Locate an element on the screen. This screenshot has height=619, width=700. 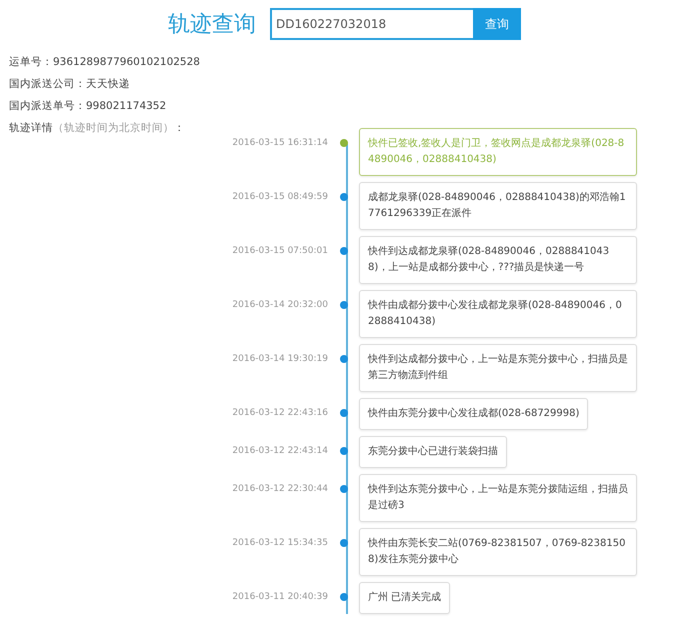
info-line: 国内派送公司：天天快递 is located at coordinates (70, 84).